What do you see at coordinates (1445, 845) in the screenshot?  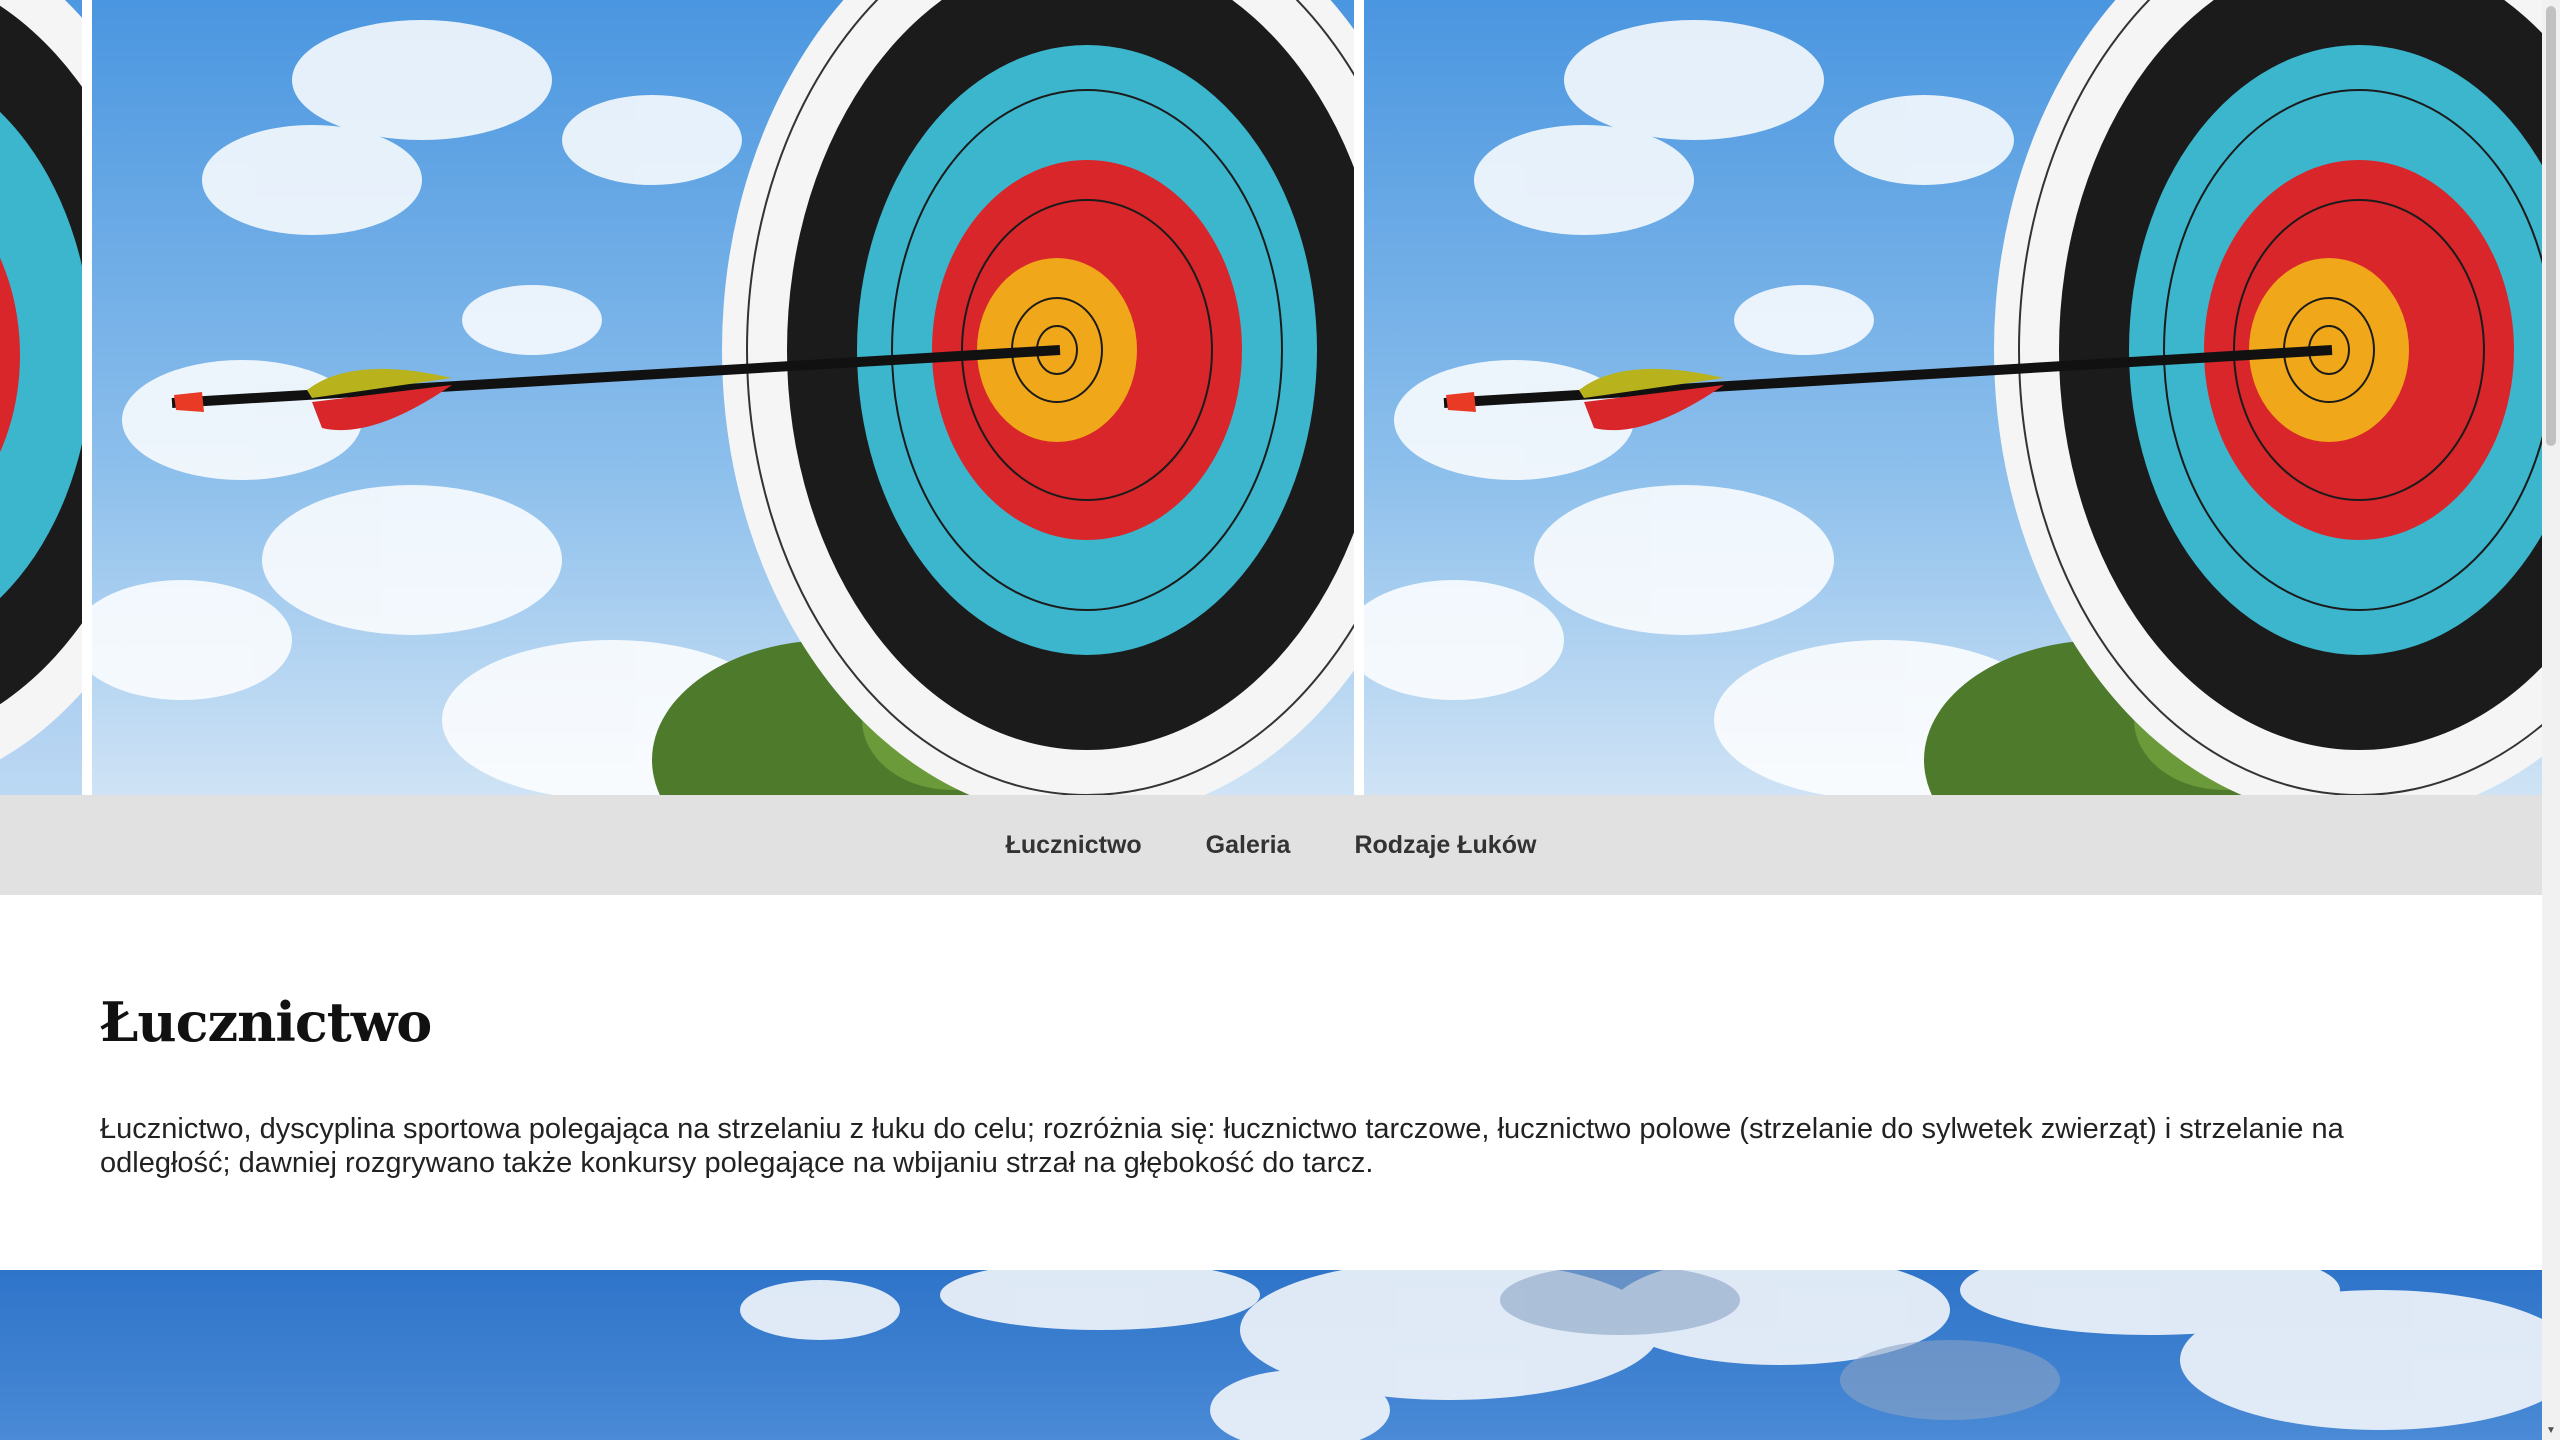 I see `nav-item-rodzaje-lukow: Rodzaje Łuków` at bounding box center [1445, 845].